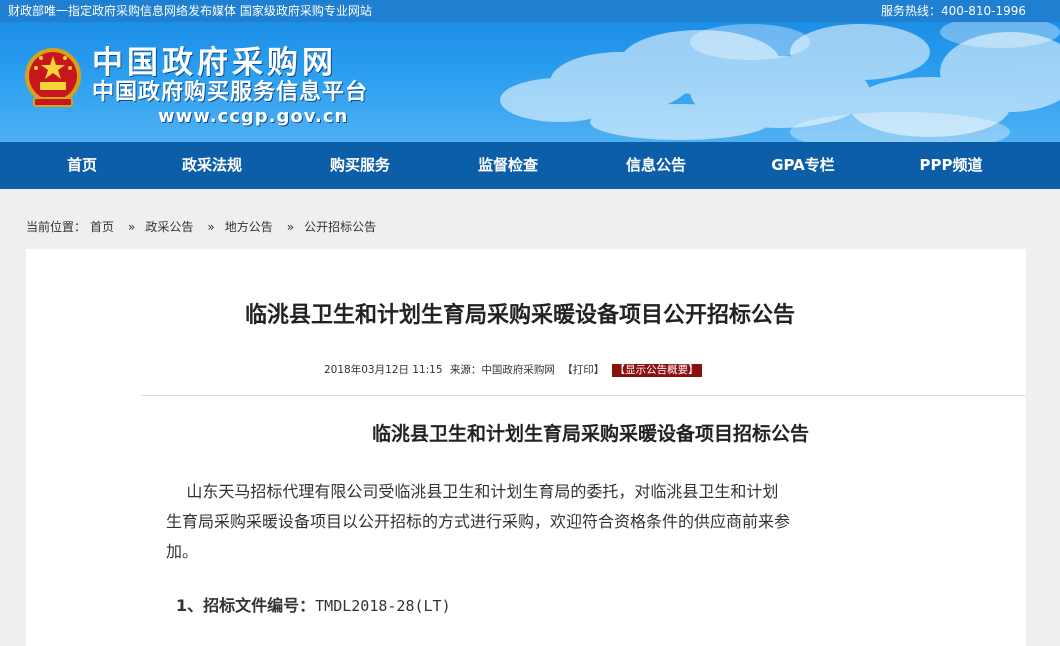  Describe the element at coordinates (951, 165) in the screenshot. I see `nav-item-ppp: PPP频道` at that location.